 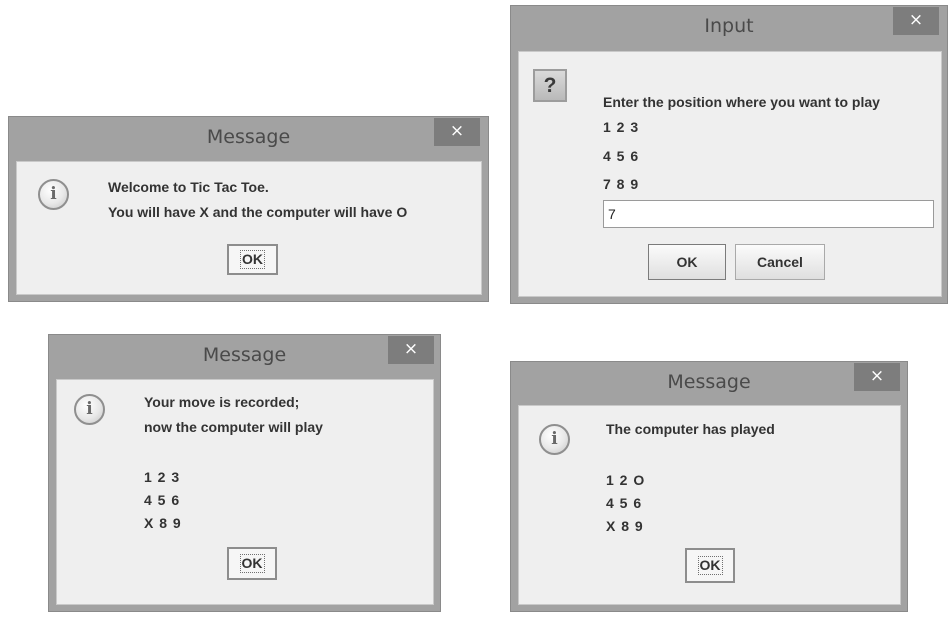 I want to click on message-line-2: now the computer will play, so click(x=233, y=427).